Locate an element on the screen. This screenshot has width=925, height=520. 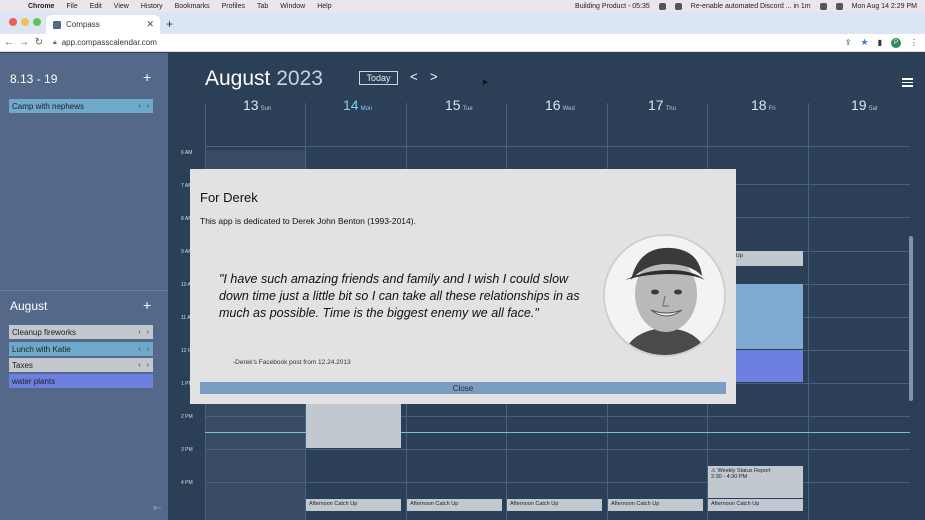
sidebar-month-item: Lunch with Katie ‹ › is located at coordinates (81, 349).